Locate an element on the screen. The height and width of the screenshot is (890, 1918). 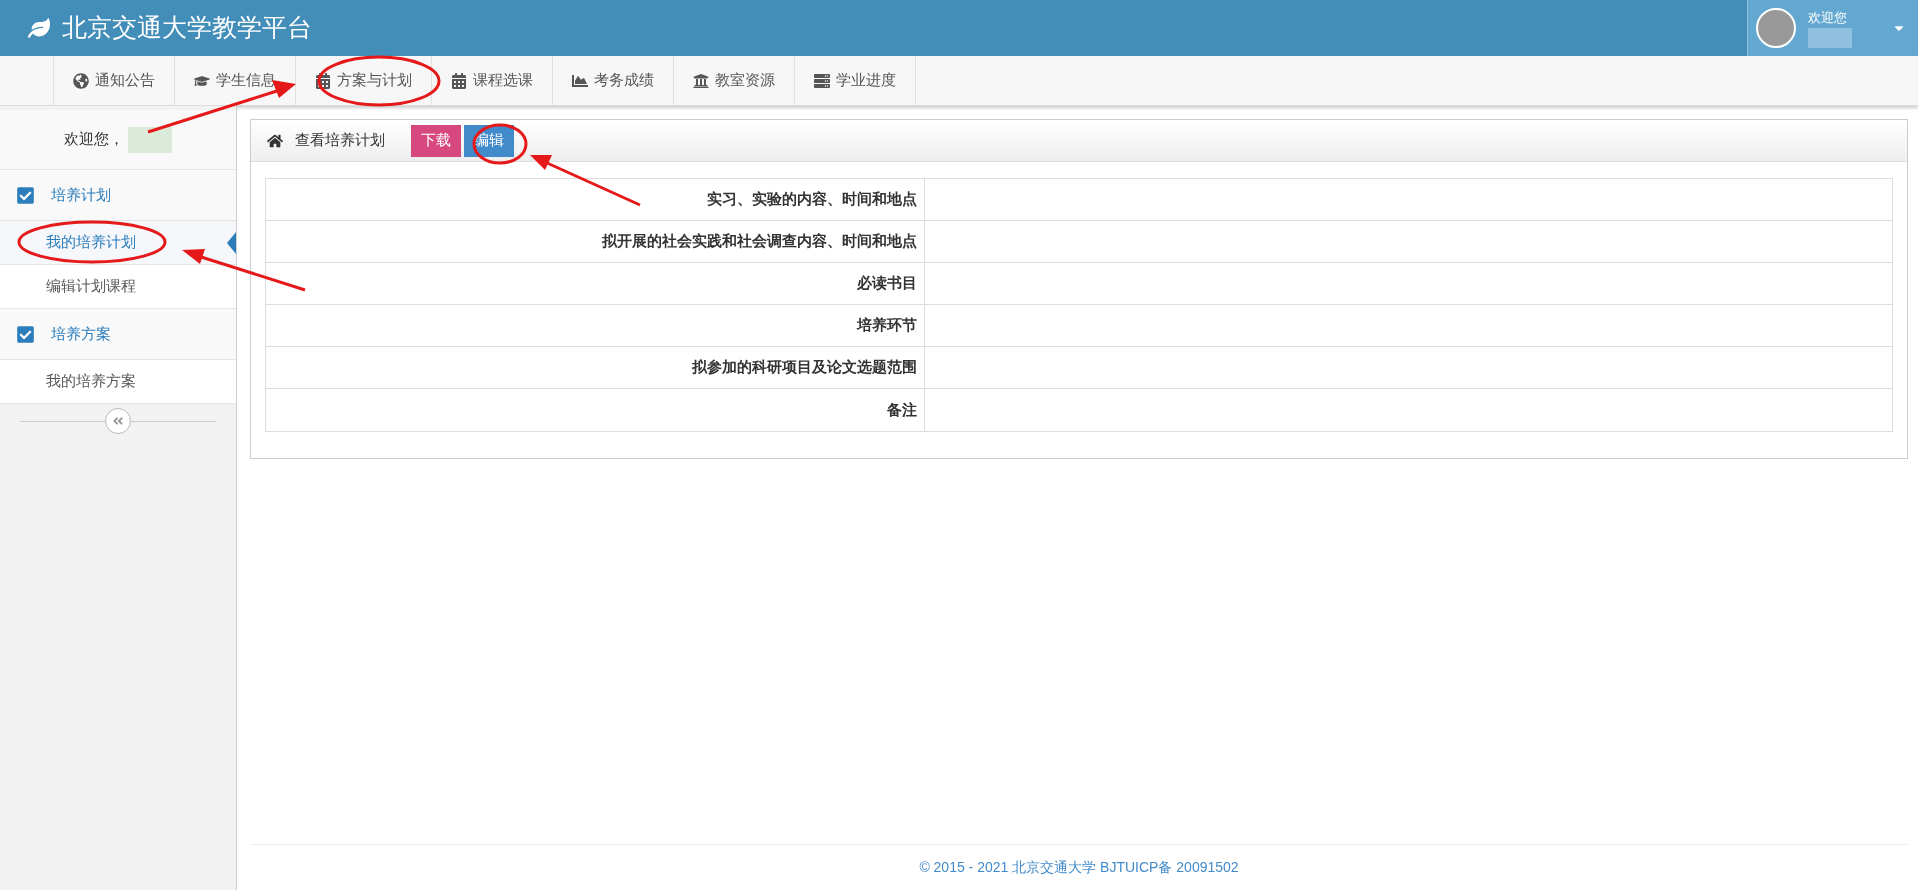
app-title: 北京交通大学教学平台 is located at coordinates (187, 28).